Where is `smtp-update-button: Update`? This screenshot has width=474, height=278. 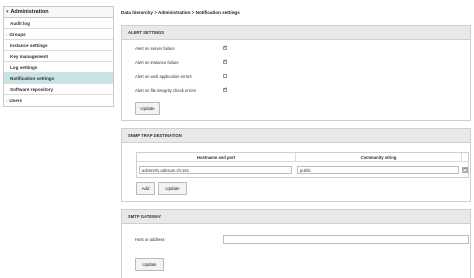 smtp-update-button: Update is located at coordinates (149, 264).